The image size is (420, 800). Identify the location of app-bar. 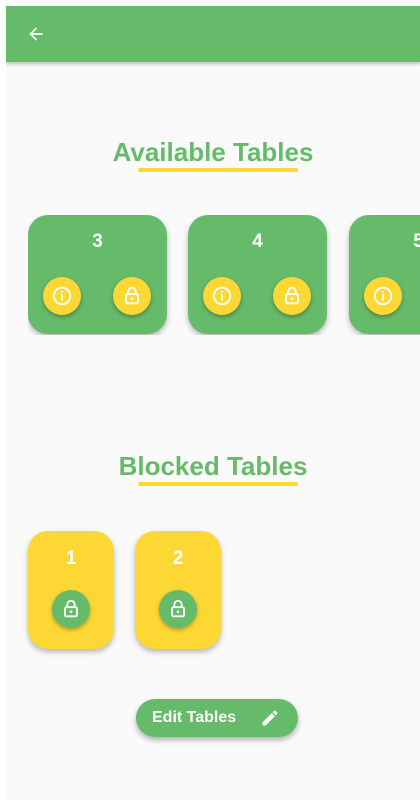
(213, 34).